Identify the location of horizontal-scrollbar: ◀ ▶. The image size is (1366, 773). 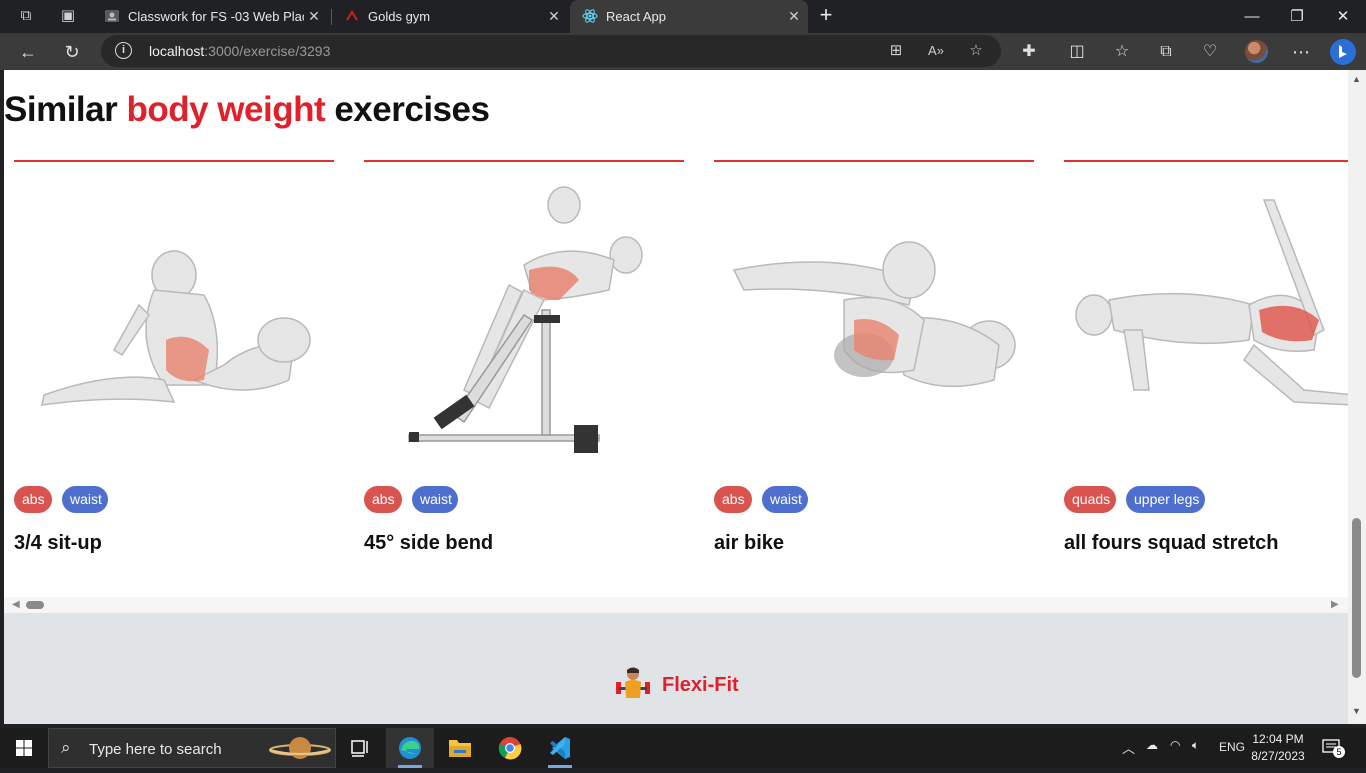
(676, 605).